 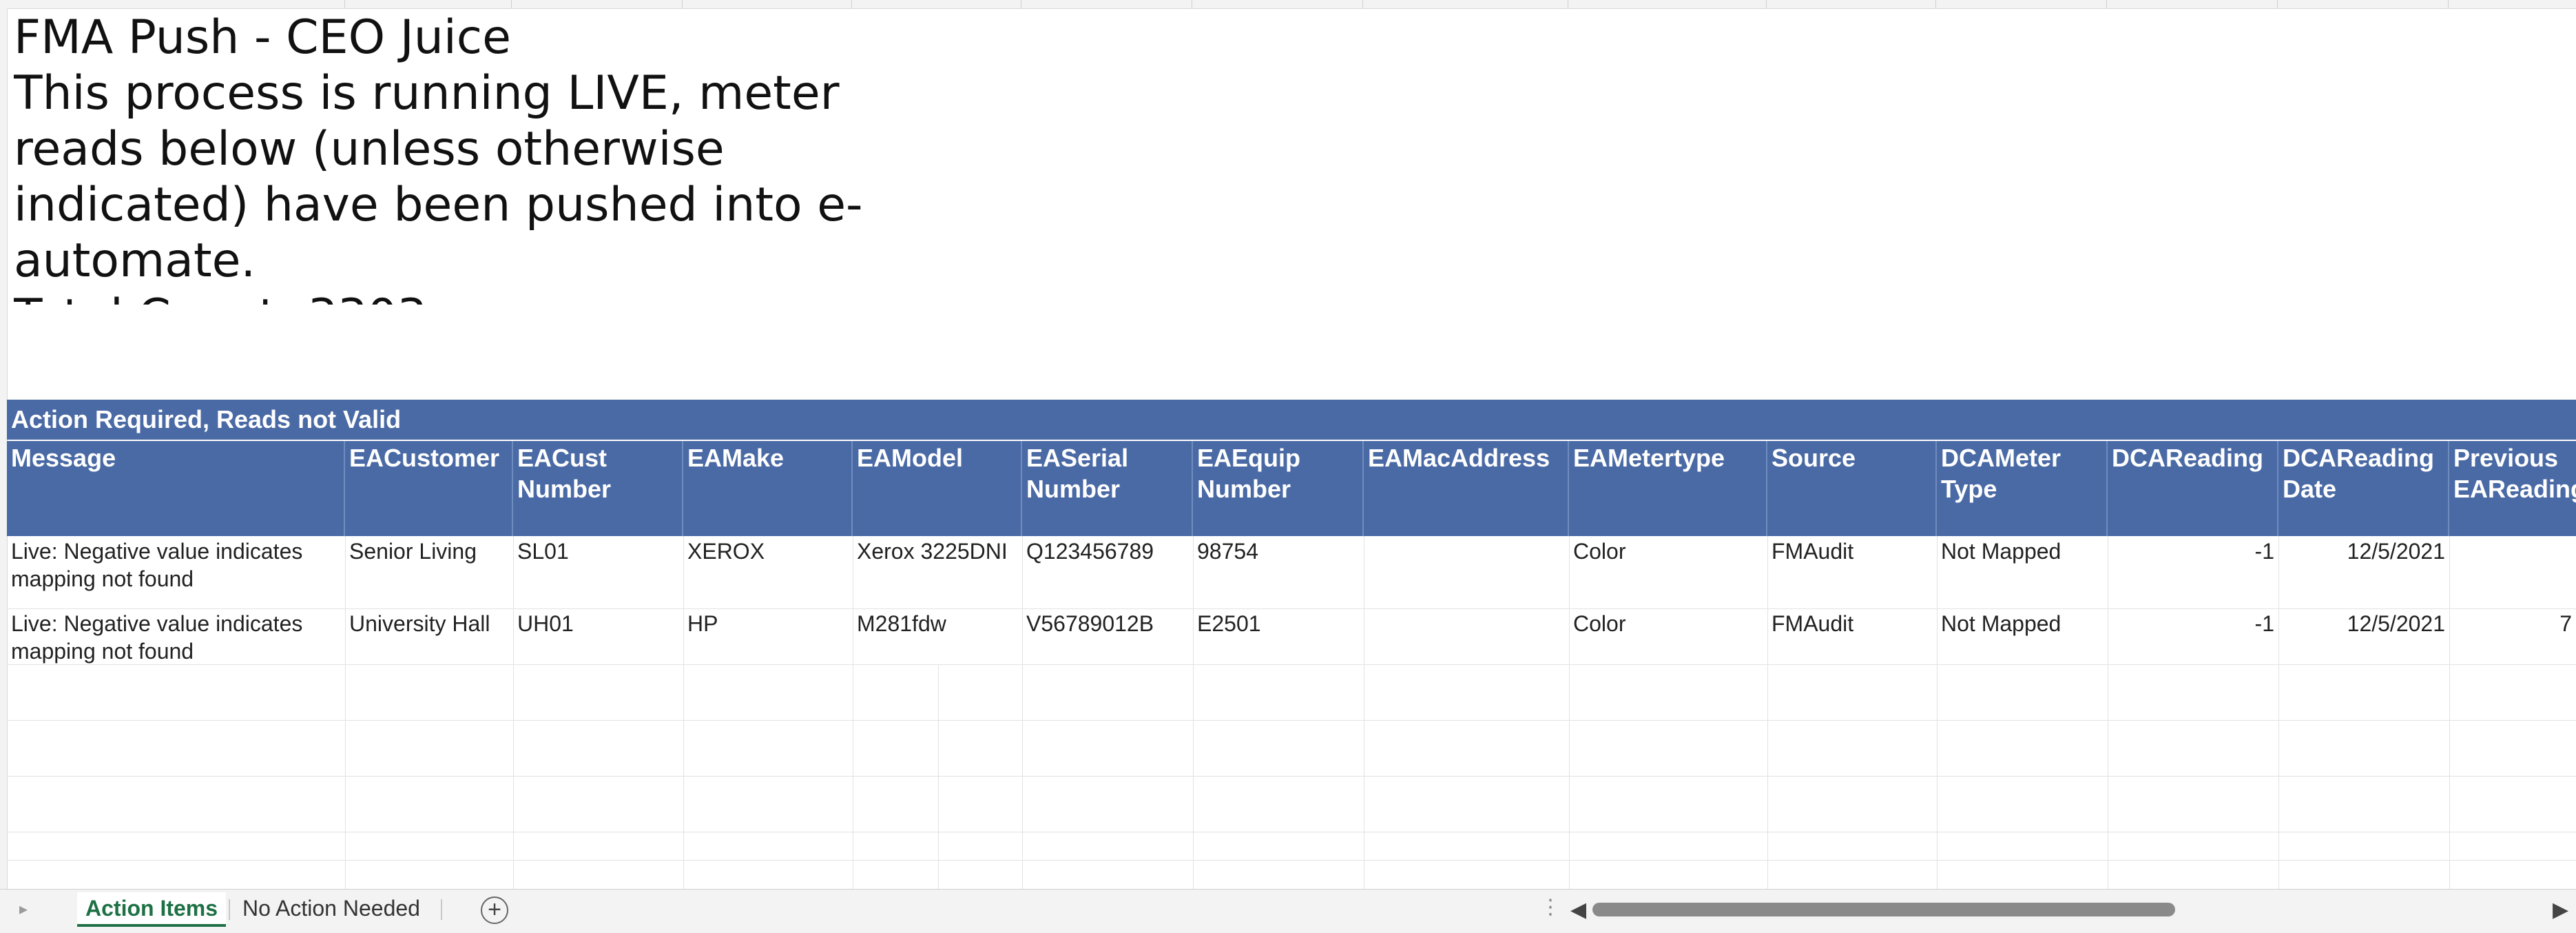 What do you see at coordinates (1551, 907) in the screenshot?
I see `vertical-dots-icon: ⋮` at bounding box center [1551, 907].